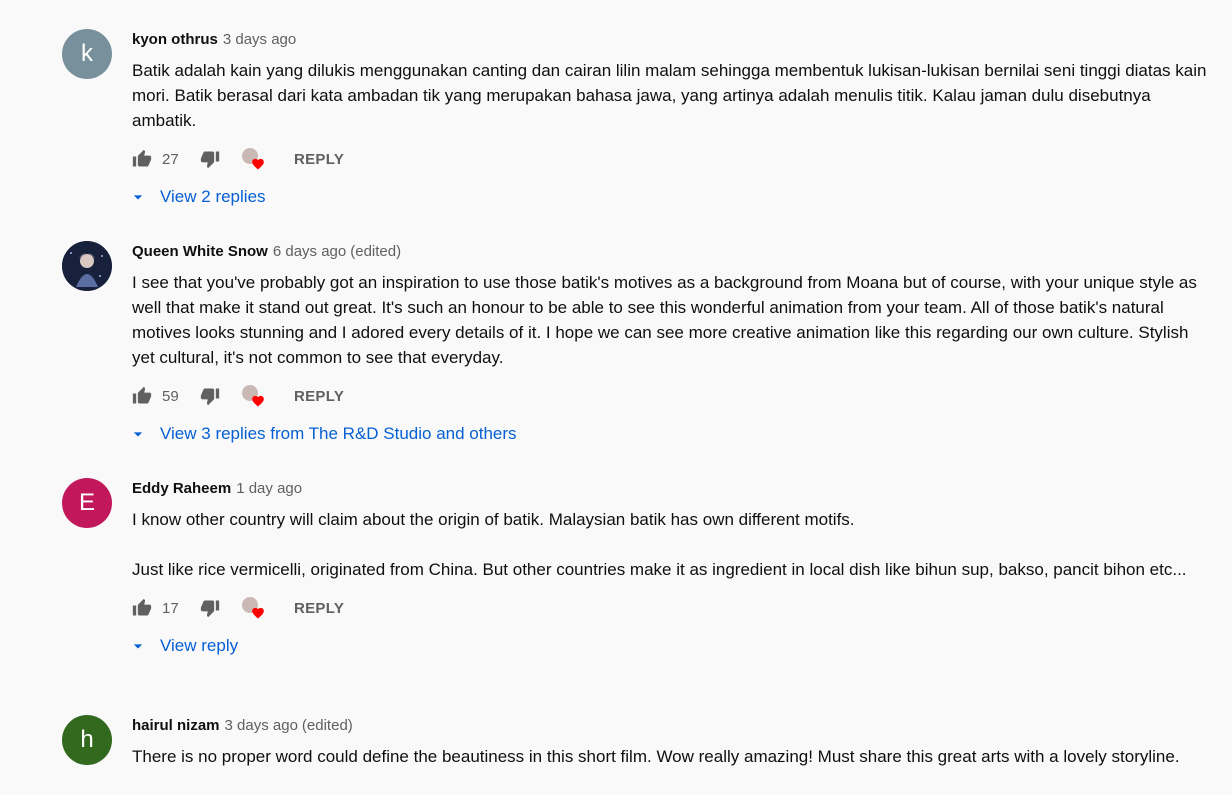  Describe the element at coordinates (213, 196) in the screenshot. I see `view-replies-label: View 2 replies` at that location.